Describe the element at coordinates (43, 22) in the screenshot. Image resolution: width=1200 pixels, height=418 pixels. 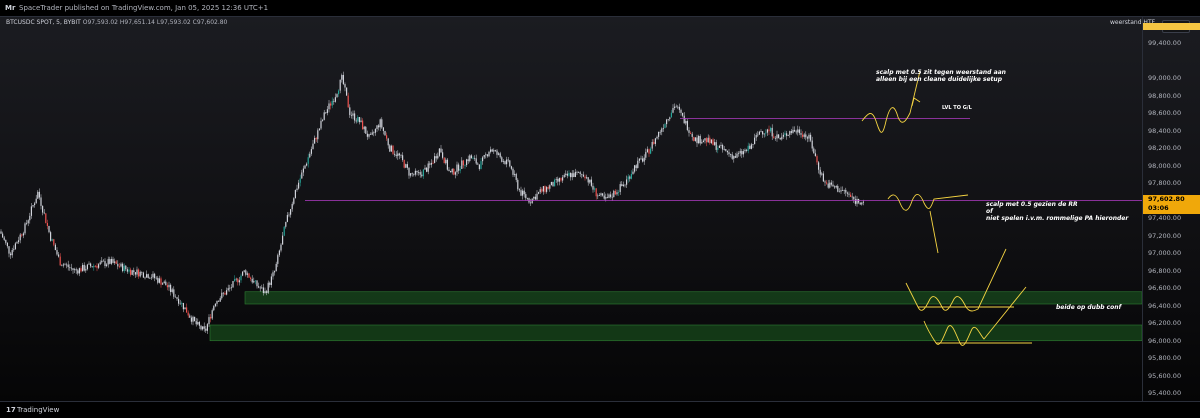
I see `symbol-label: BTCUSDC SPOT, 5, BYBIT` at that location.